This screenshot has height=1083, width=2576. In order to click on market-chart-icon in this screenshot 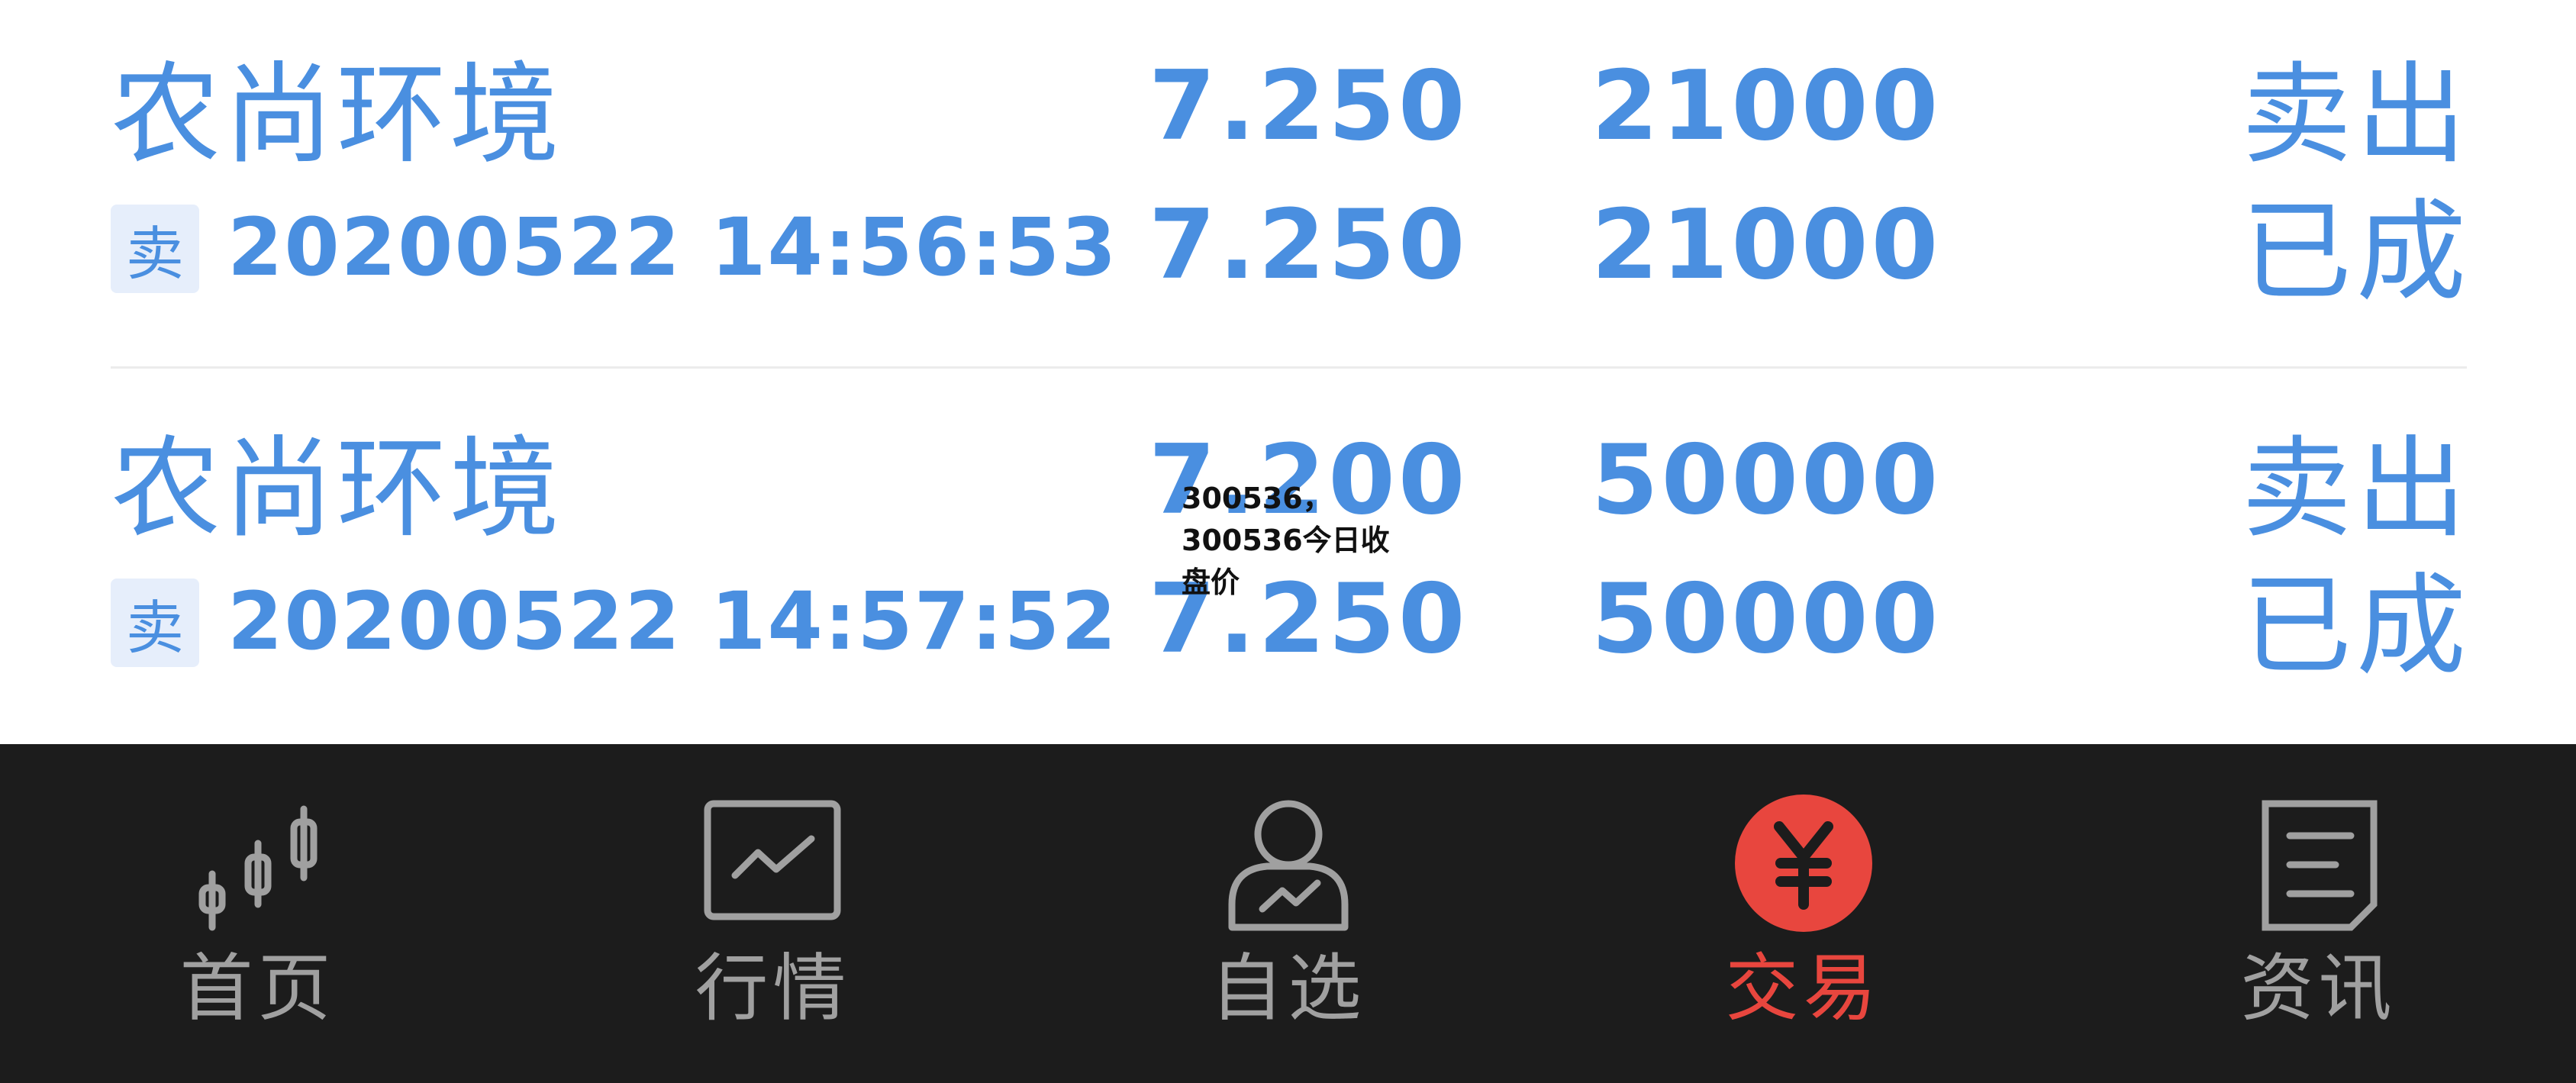, I will do `click(772, 860)`.